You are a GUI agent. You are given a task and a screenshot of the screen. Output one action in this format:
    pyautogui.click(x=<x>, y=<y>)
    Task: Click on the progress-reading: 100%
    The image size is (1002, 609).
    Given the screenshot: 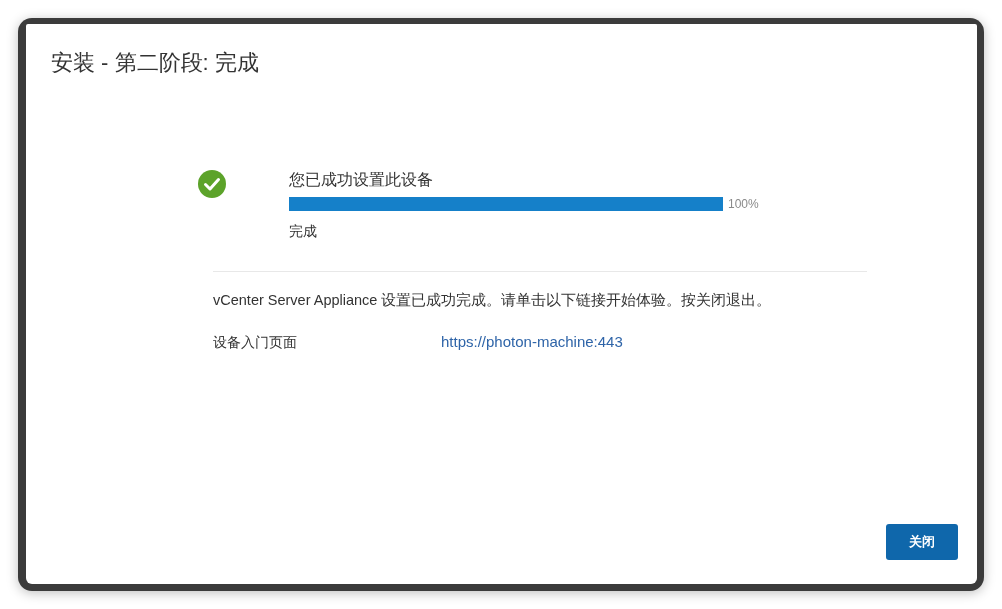 What is the action you would take?
    pyautogui.click(x=743, y=204)
    